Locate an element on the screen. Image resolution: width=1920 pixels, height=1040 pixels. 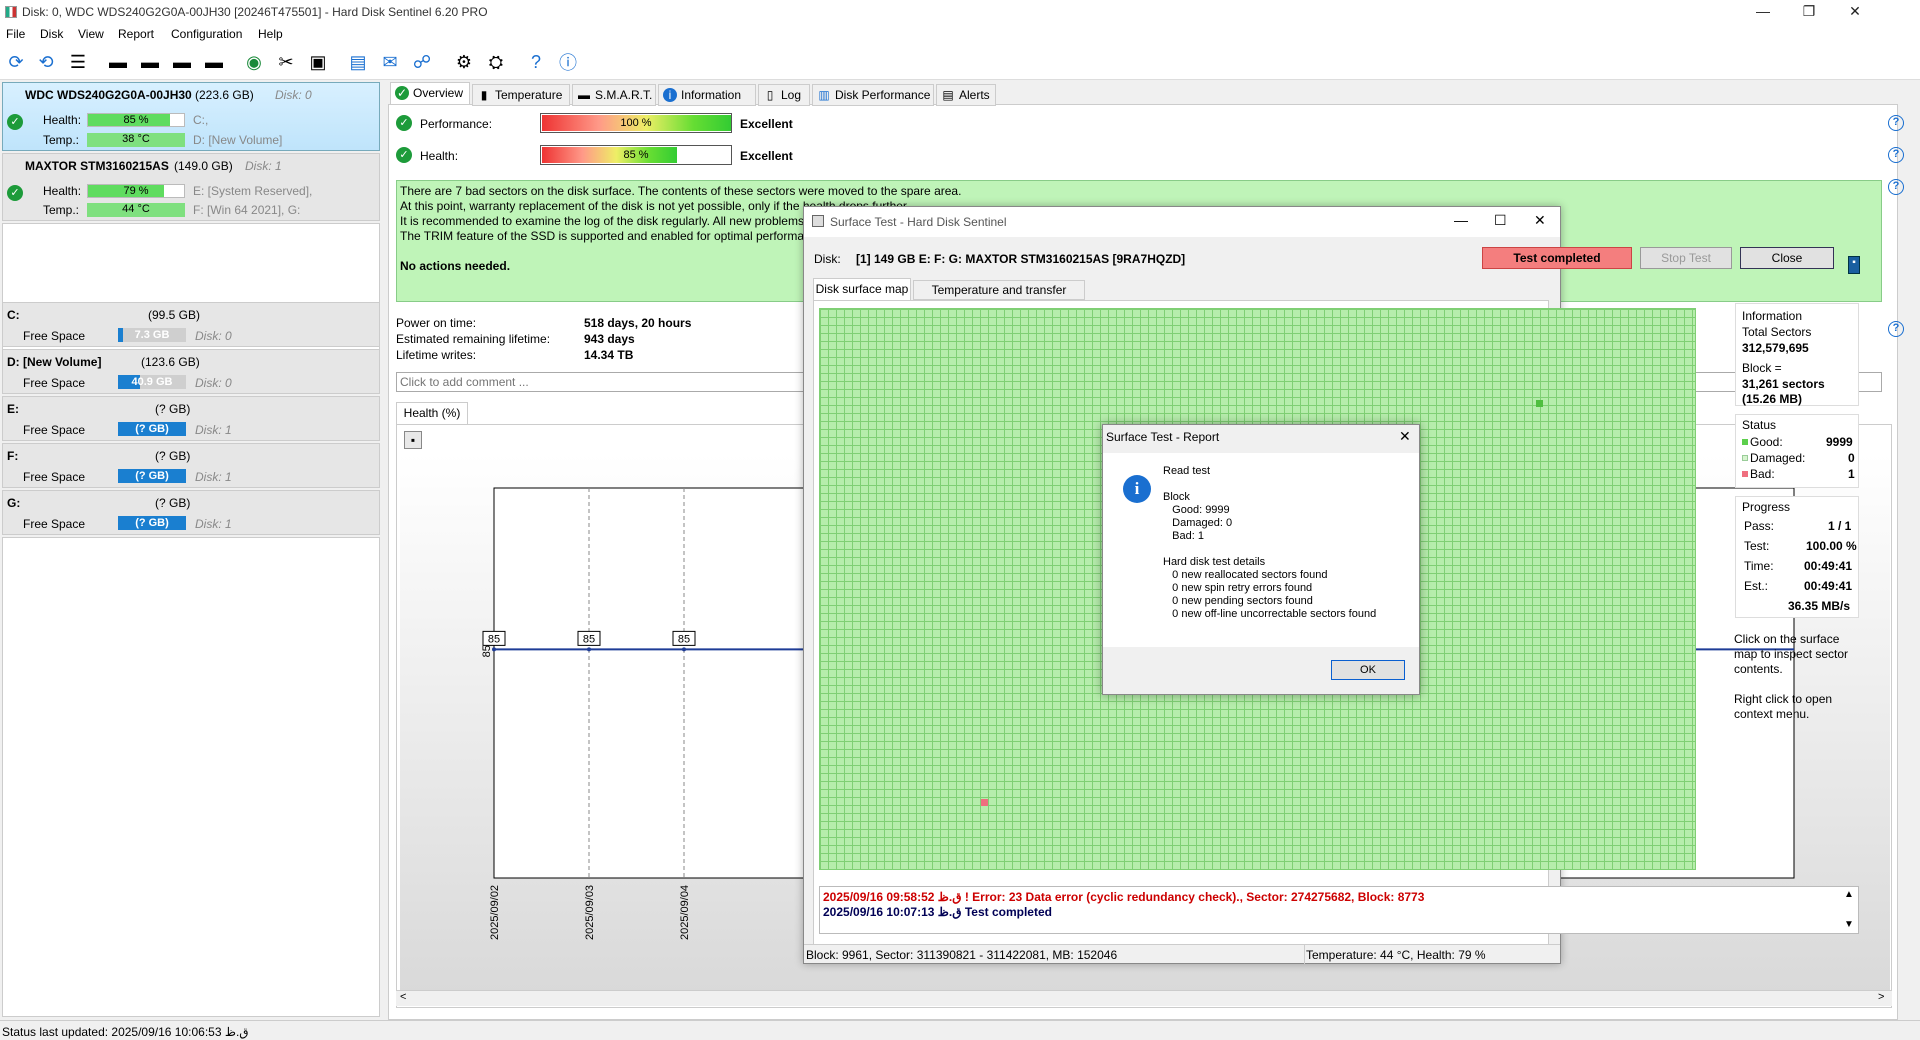
bad-label: Bad: is located at coordinates (1762, 474).